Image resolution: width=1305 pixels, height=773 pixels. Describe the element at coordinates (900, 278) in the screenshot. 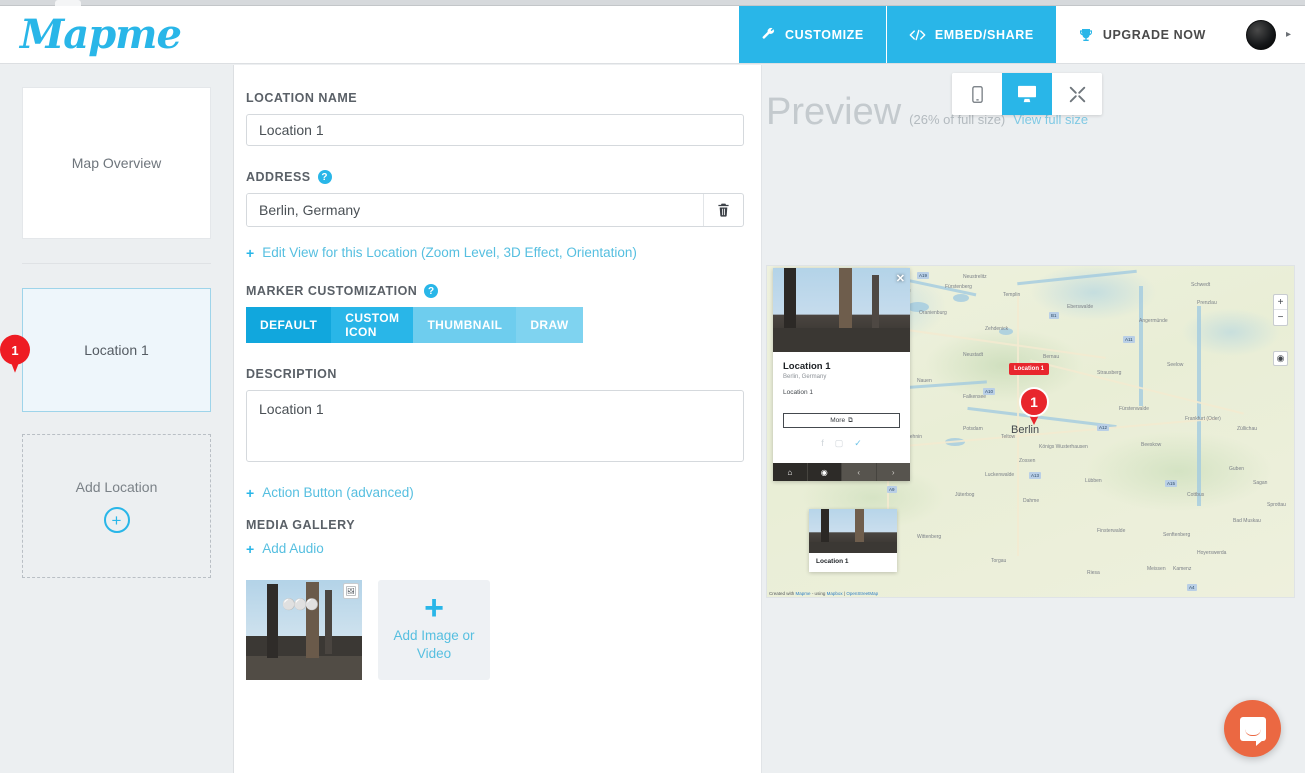

I see `close-icon: ✕` at that location.